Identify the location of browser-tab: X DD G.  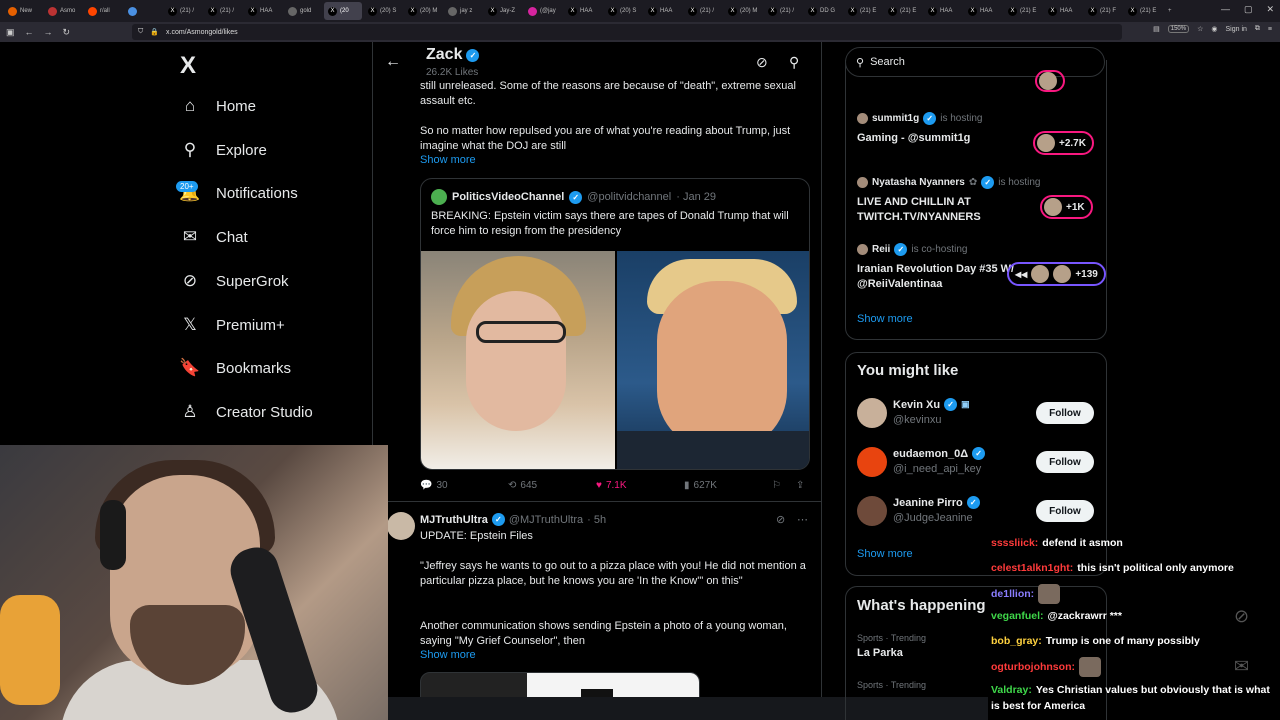
(823, 11).